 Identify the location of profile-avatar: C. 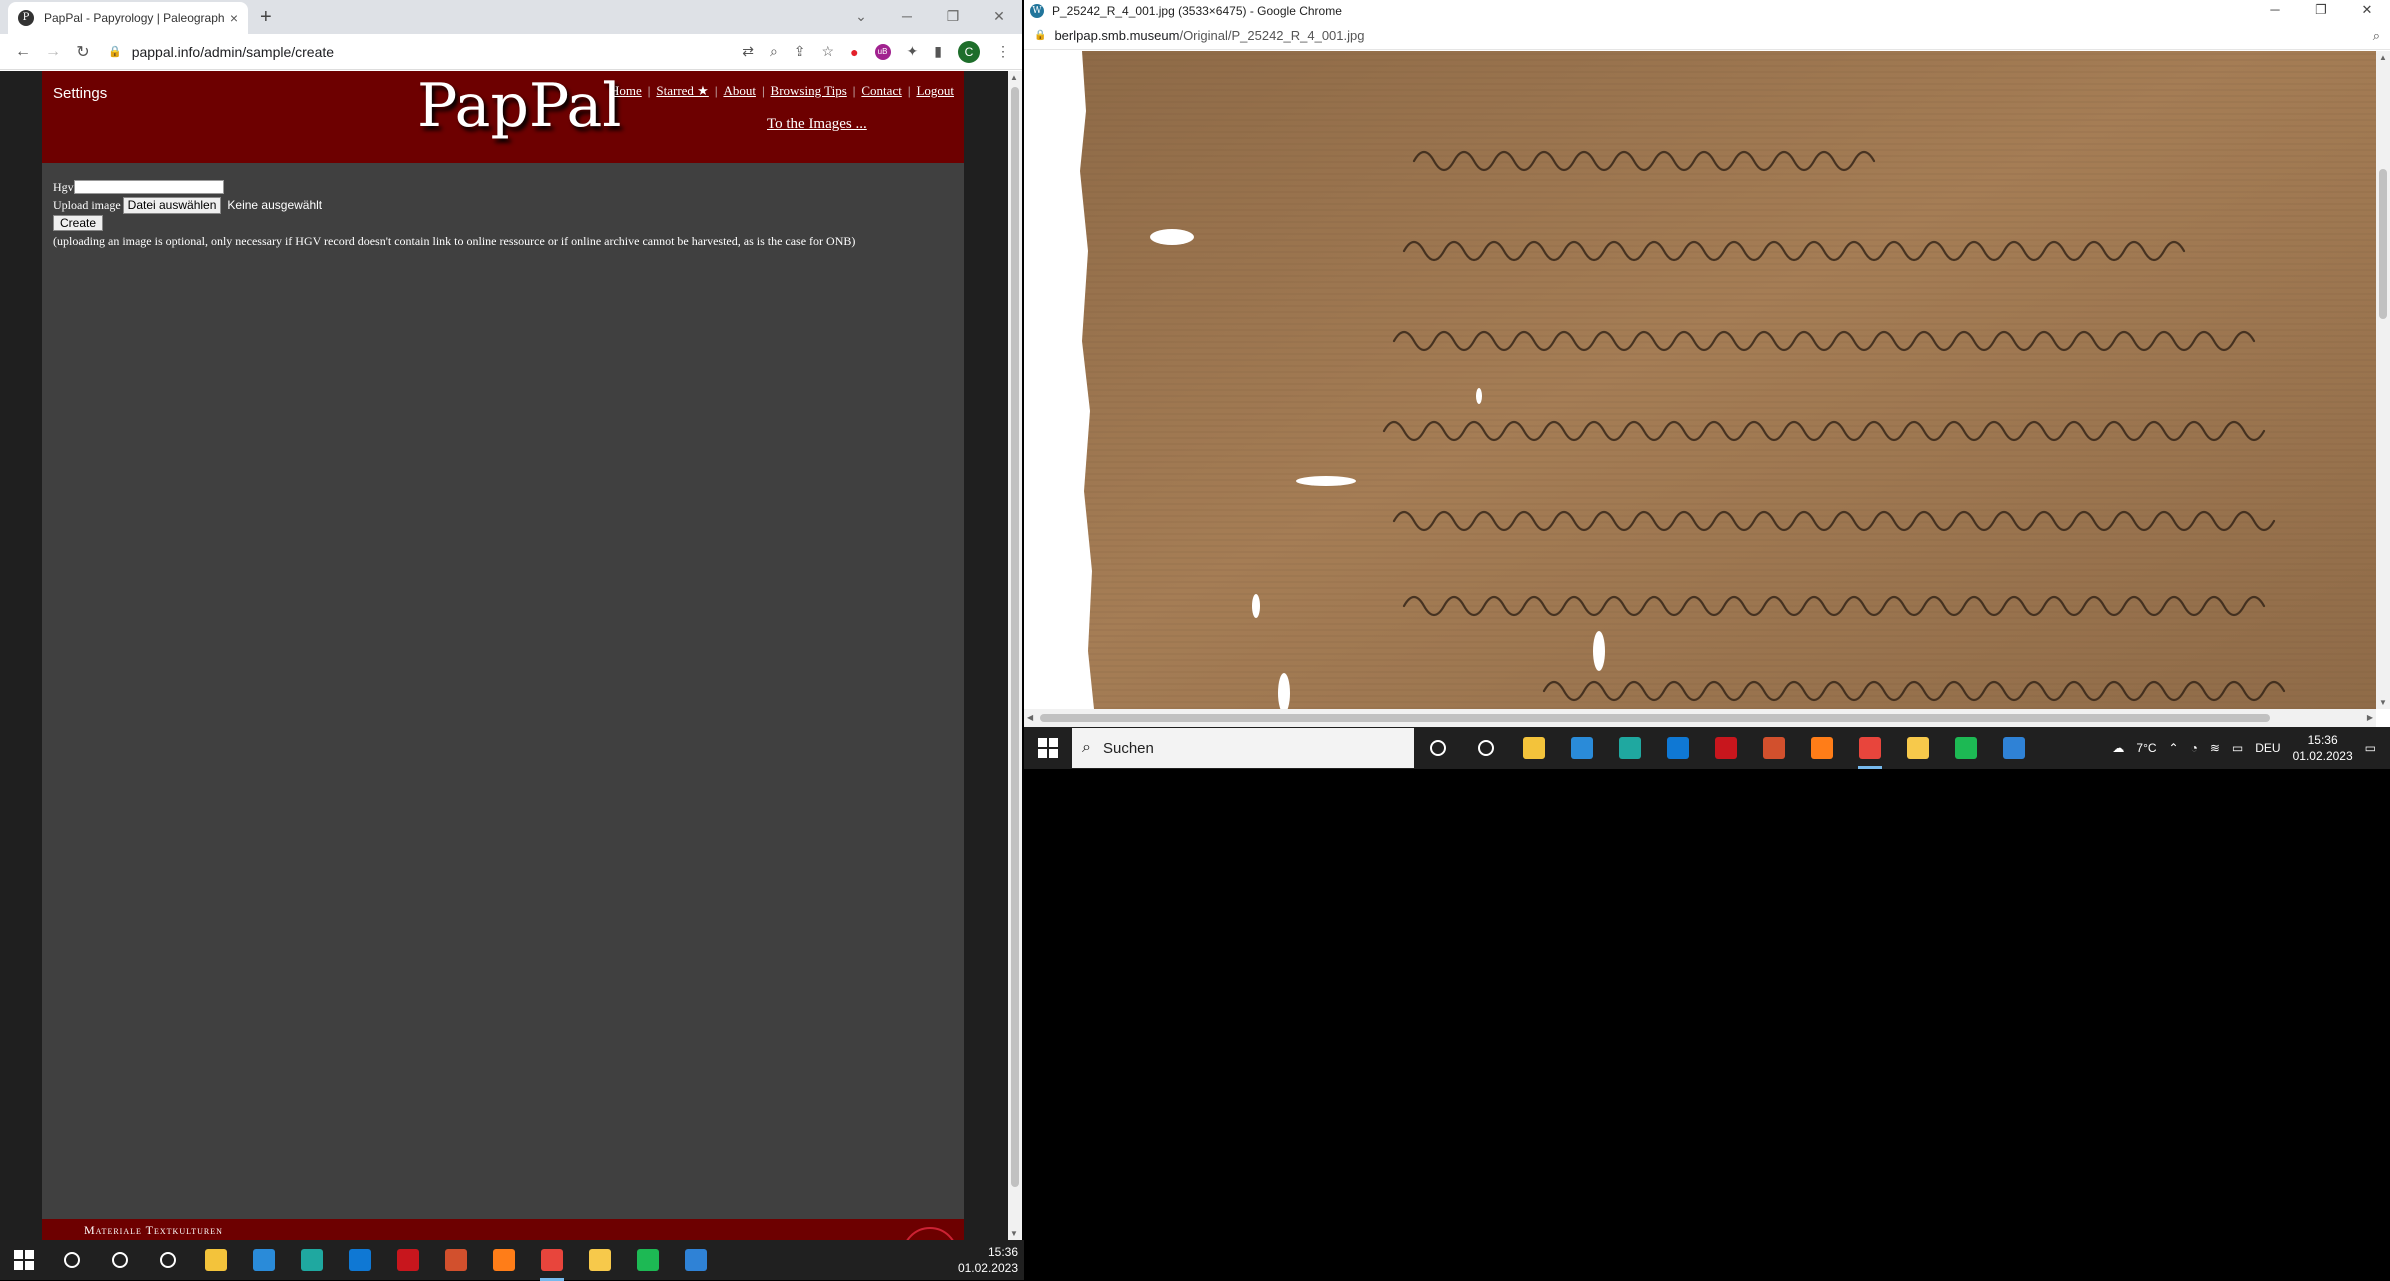
(969, 51).